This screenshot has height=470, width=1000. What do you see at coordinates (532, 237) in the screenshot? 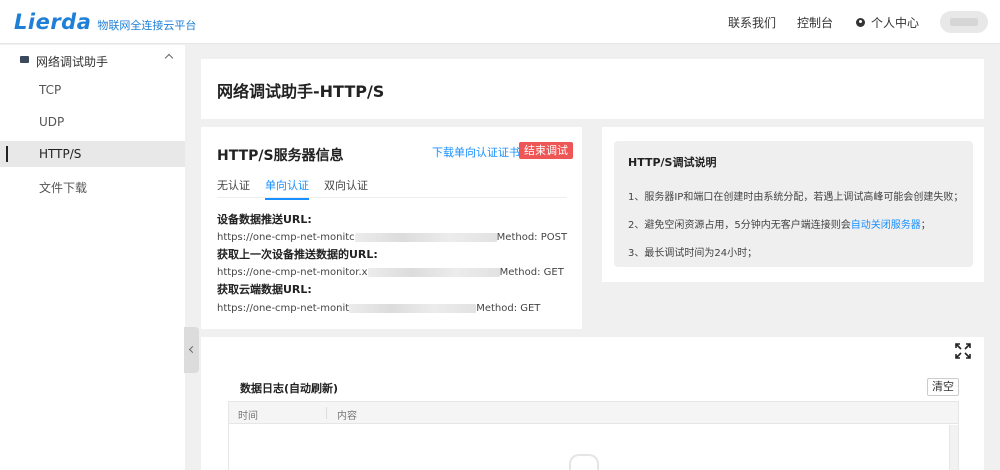
I see `push-url-method: Method: POST` at bounding box center [532, 237].